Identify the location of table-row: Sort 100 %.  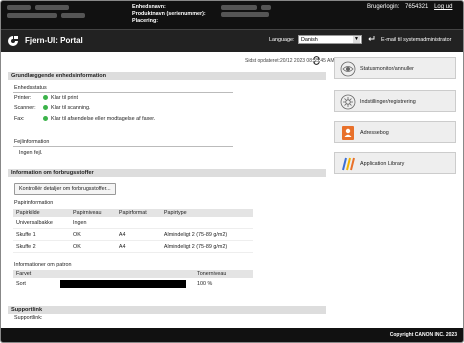
(133, 284).